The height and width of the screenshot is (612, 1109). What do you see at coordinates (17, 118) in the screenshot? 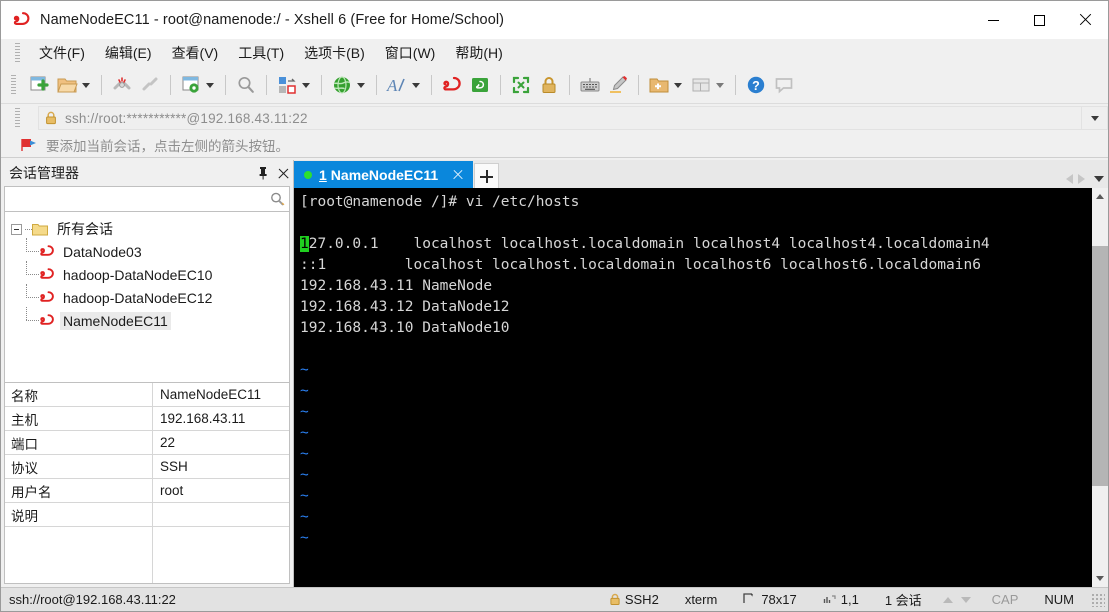
I see `address-drag-grip` at bounding box center [17, 118].